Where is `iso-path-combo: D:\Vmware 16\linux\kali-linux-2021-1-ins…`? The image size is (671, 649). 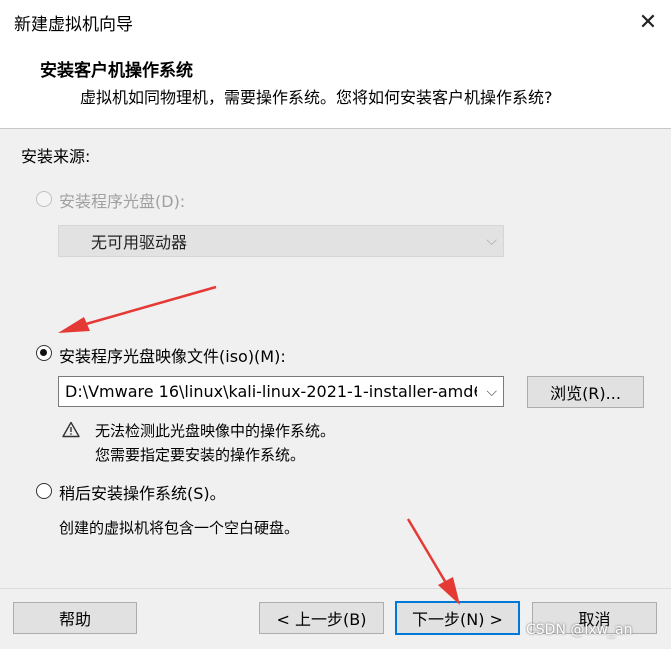
iso-path-combo: D:\Vmware 16\linux\kali-linux-2021-1-ins… is located at coordinates (281, 391).